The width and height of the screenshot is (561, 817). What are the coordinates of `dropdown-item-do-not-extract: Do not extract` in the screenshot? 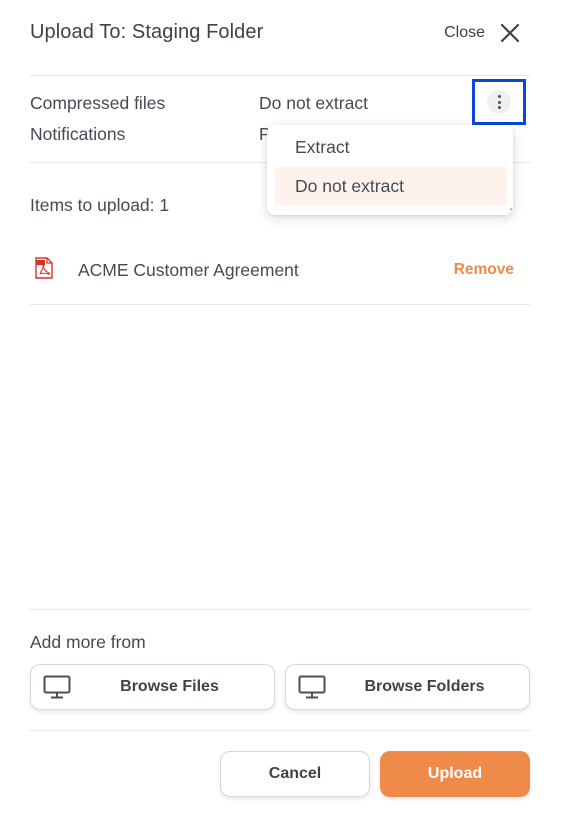 It's located at (391, 186).